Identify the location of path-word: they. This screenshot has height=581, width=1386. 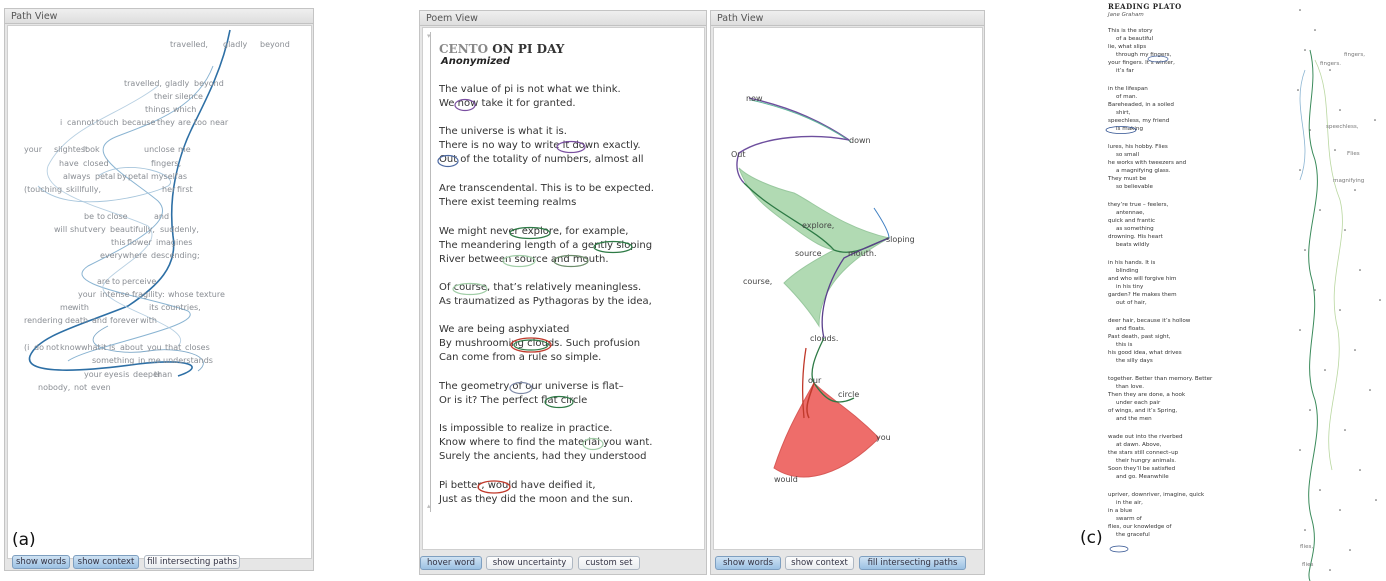
(166, 122).